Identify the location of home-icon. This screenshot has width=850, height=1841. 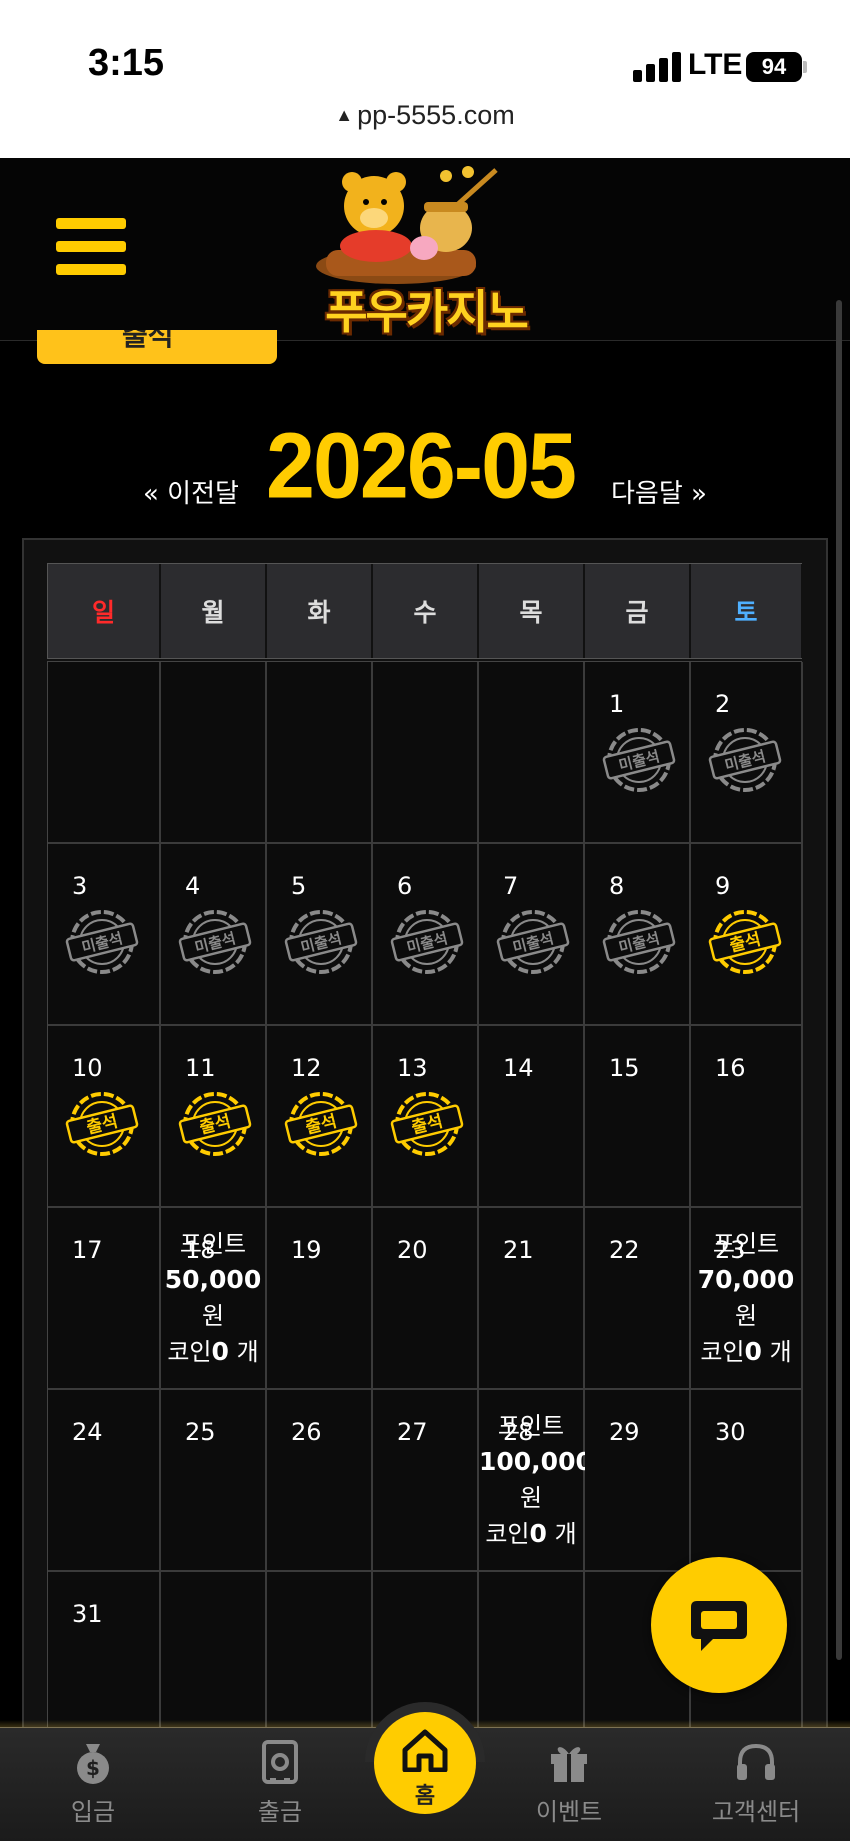
(425, 1751).